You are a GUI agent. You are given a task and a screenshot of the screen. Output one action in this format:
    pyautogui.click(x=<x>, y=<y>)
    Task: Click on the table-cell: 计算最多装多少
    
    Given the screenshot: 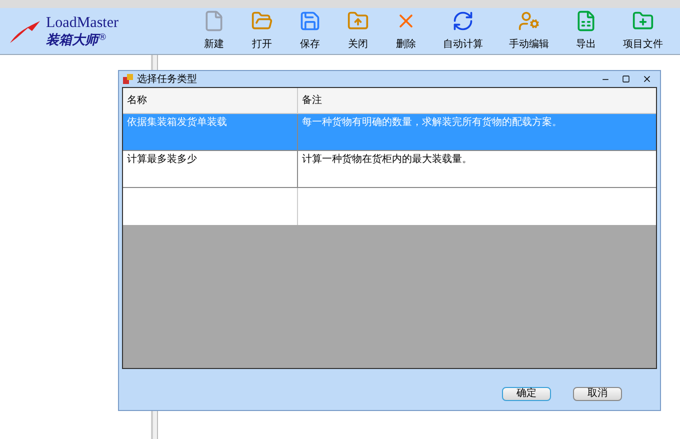 What is the action you would take?
    pyautogui.click(x=210, y=169)
    